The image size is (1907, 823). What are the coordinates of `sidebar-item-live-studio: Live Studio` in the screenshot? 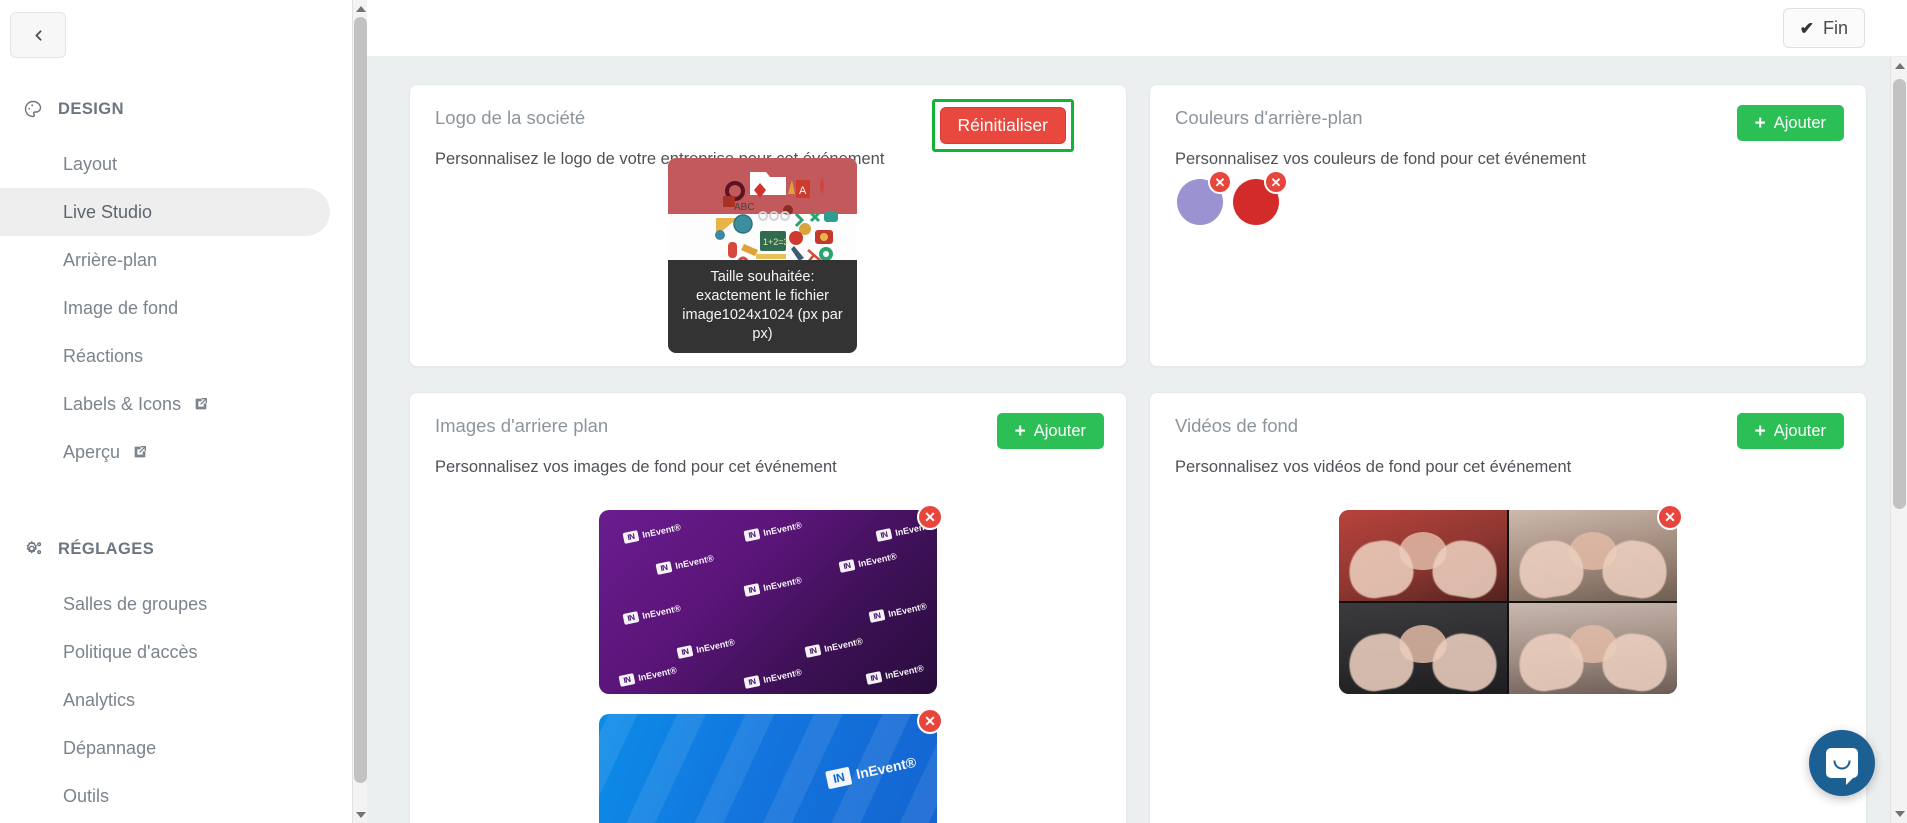 It's located at (165, 212).